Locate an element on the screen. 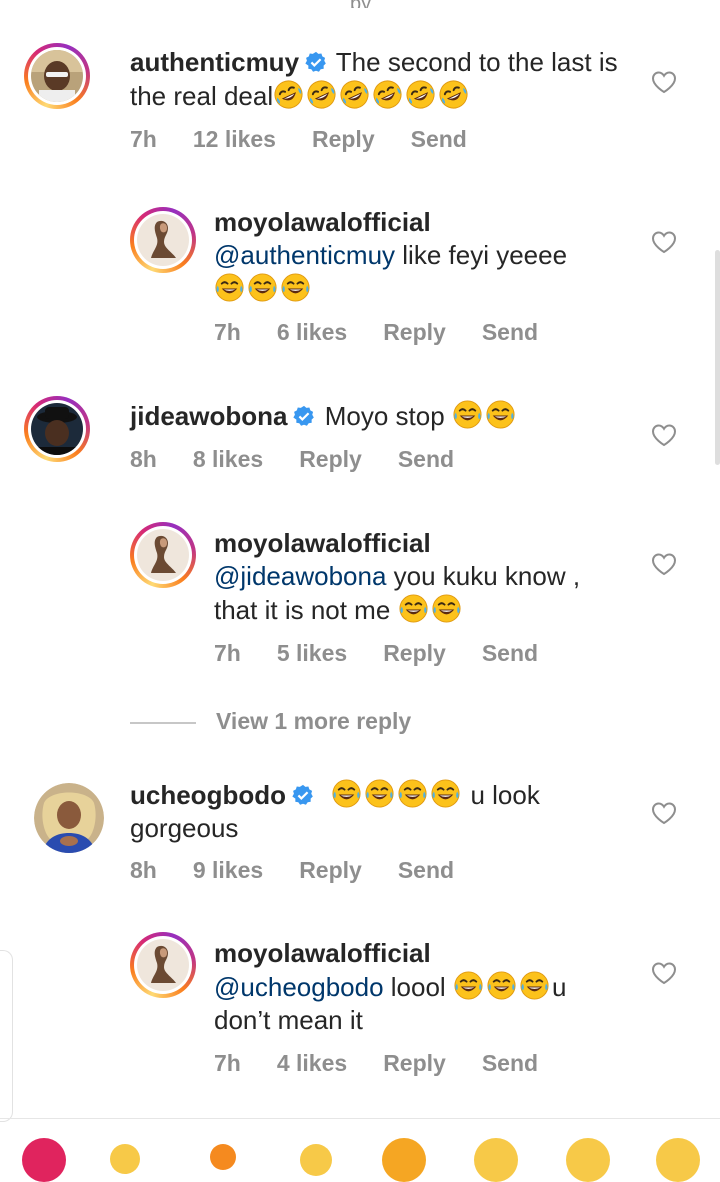 The height and width of the screenshot is (1182, 720). likes-count: 8 likes is located at coordinates (228, 459).